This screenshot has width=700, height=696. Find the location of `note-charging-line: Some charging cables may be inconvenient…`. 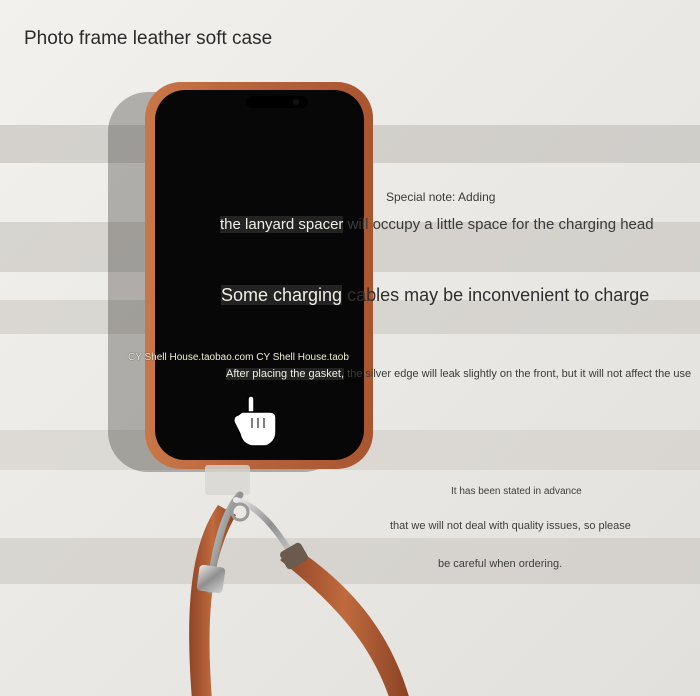

note-charging-line: Some charging cables may be inconvenient… is located at coordinates (435, 295).